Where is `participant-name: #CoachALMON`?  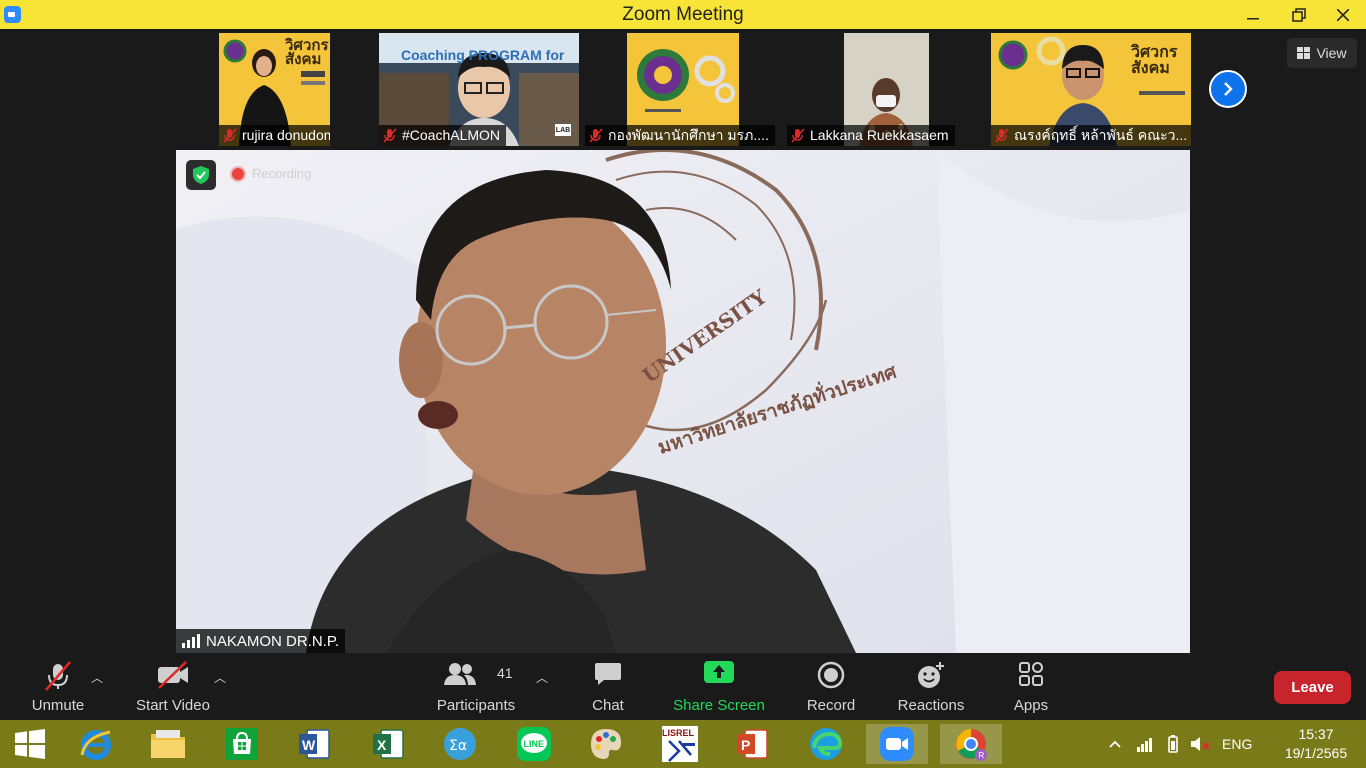
participant-name: #CoachALMON is located at coordinates (451, 135).